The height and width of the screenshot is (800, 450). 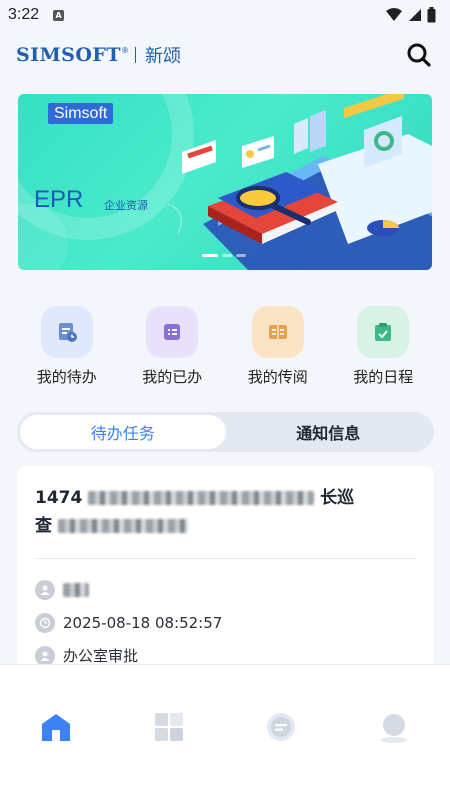 I want to click on brand-logo: SIMSOFT, so click(x=69, y=55).